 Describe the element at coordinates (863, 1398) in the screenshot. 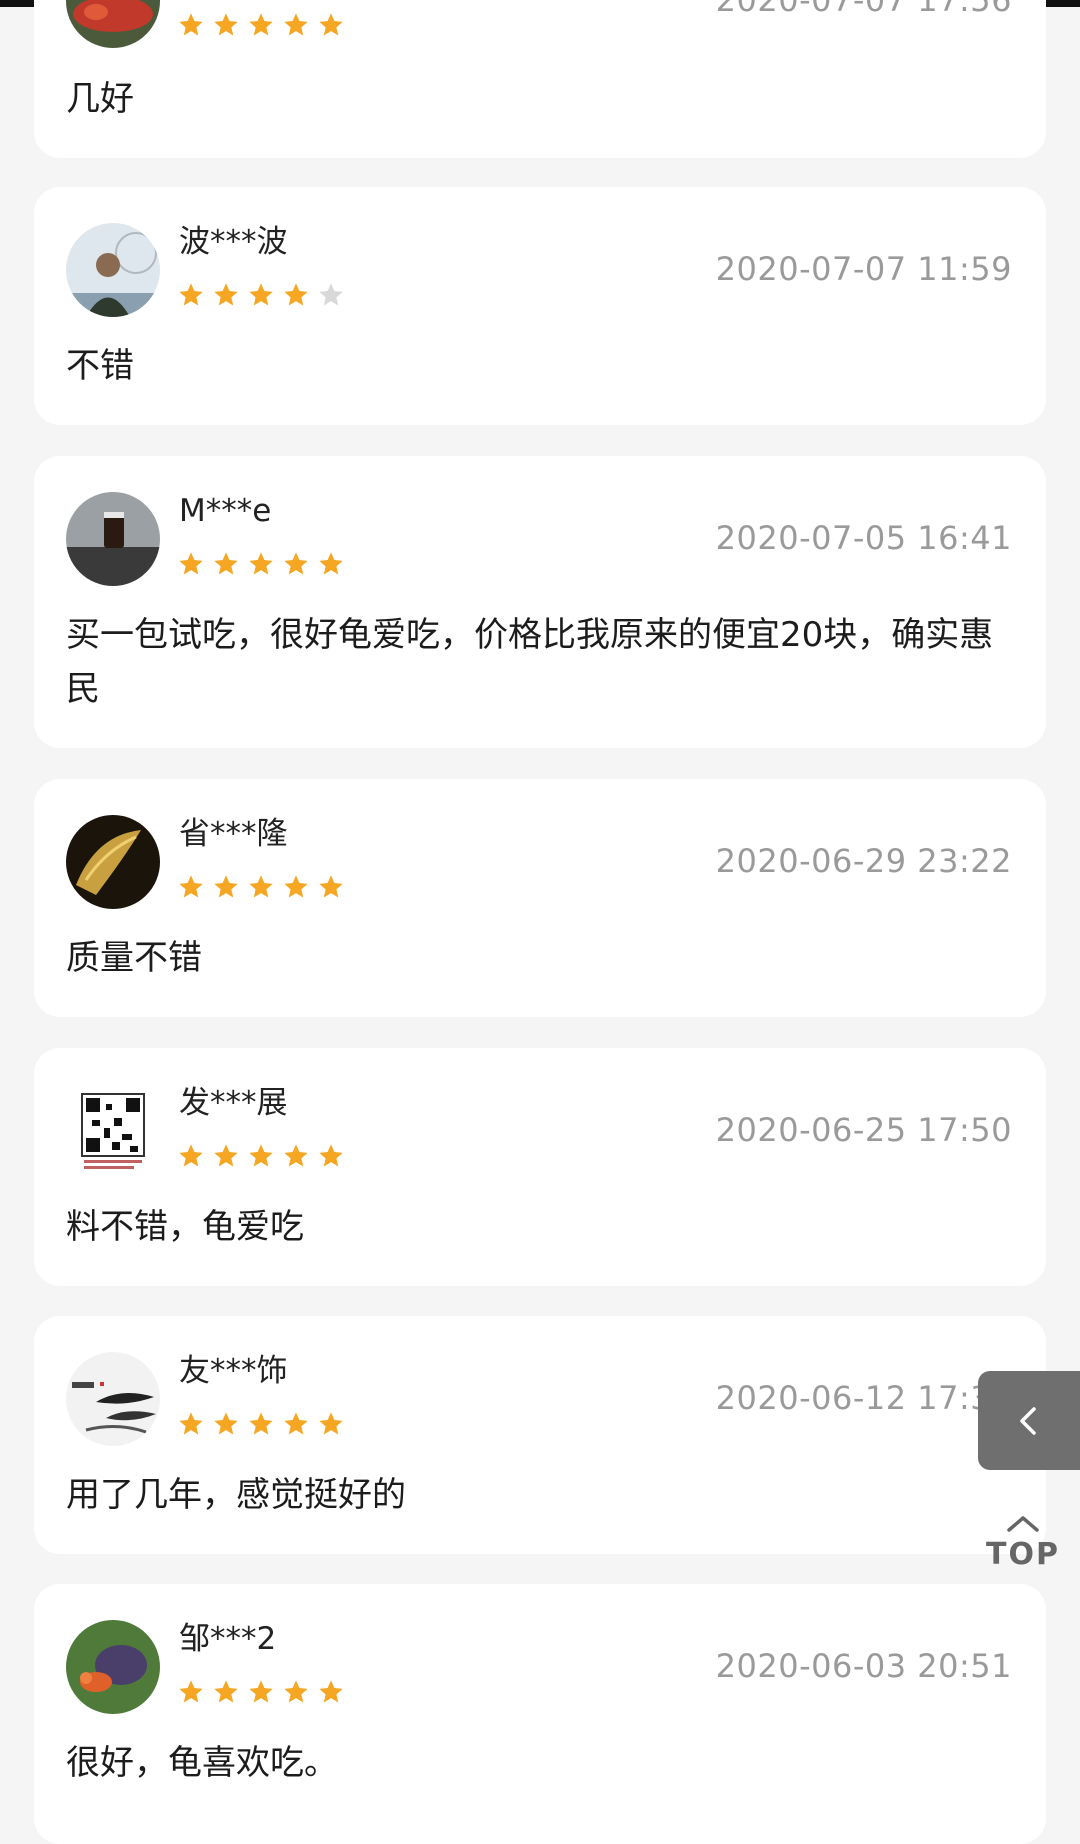

I see `review-date: 2020-06-12 17:35` at that location.